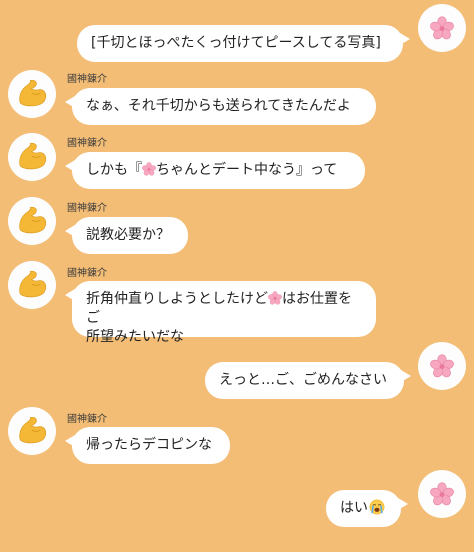 The height and width of the screenshot is (552, 474). I want to click on message-text: なぁ、それ千切からも送られてきたんだよ, so click(218, 106).